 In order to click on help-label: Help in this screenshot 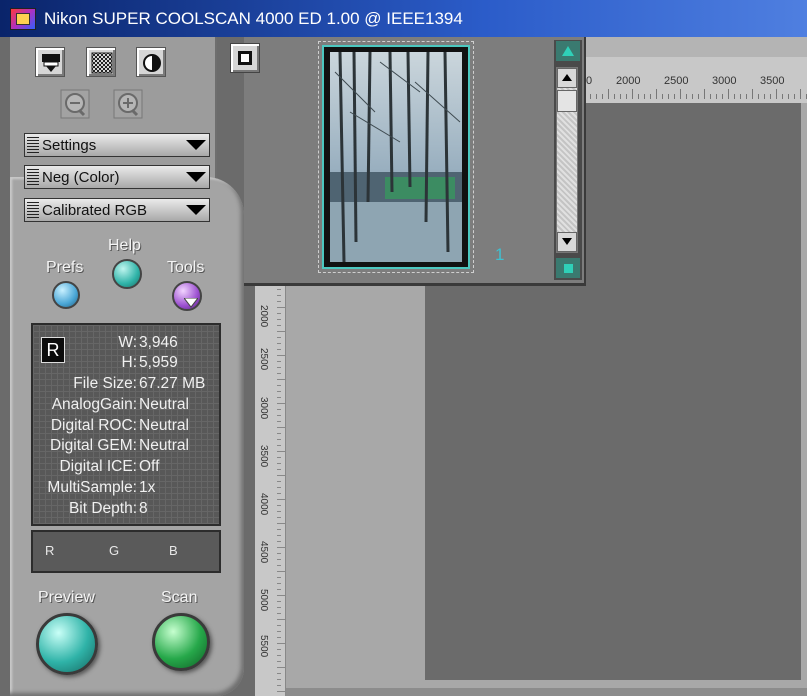, I will do `click(124, 245)`.